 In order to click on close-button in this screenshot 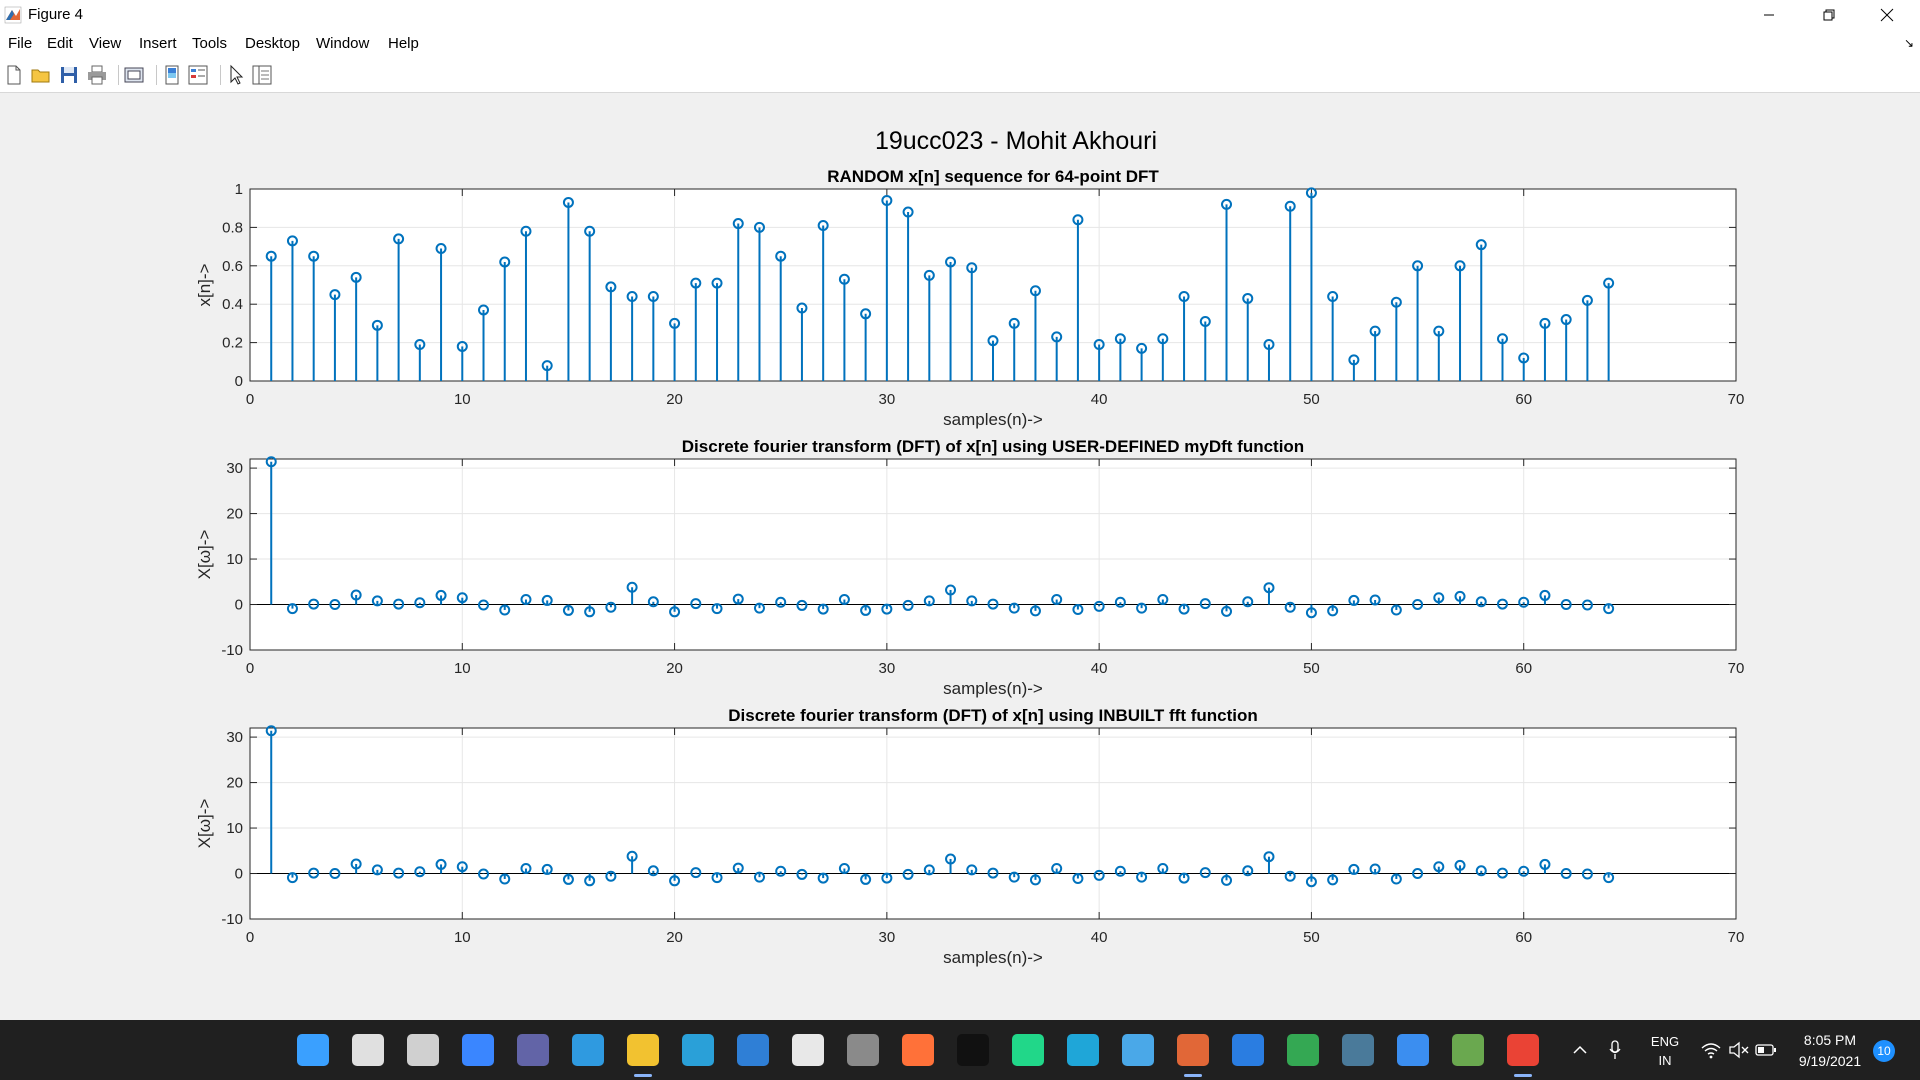, I will do `click(1887, 15)`.